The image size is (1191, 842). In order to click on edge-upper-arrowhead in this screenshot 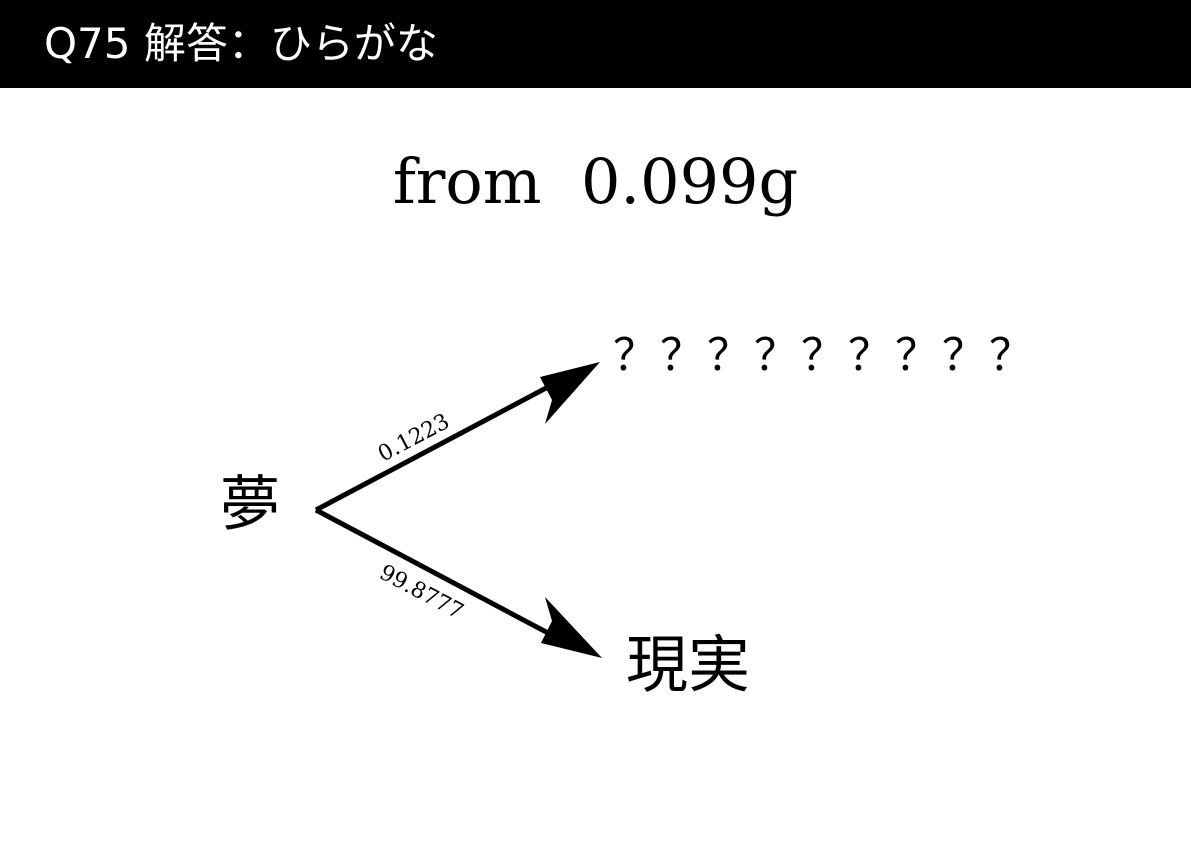, I will do `click(570, 393)`.